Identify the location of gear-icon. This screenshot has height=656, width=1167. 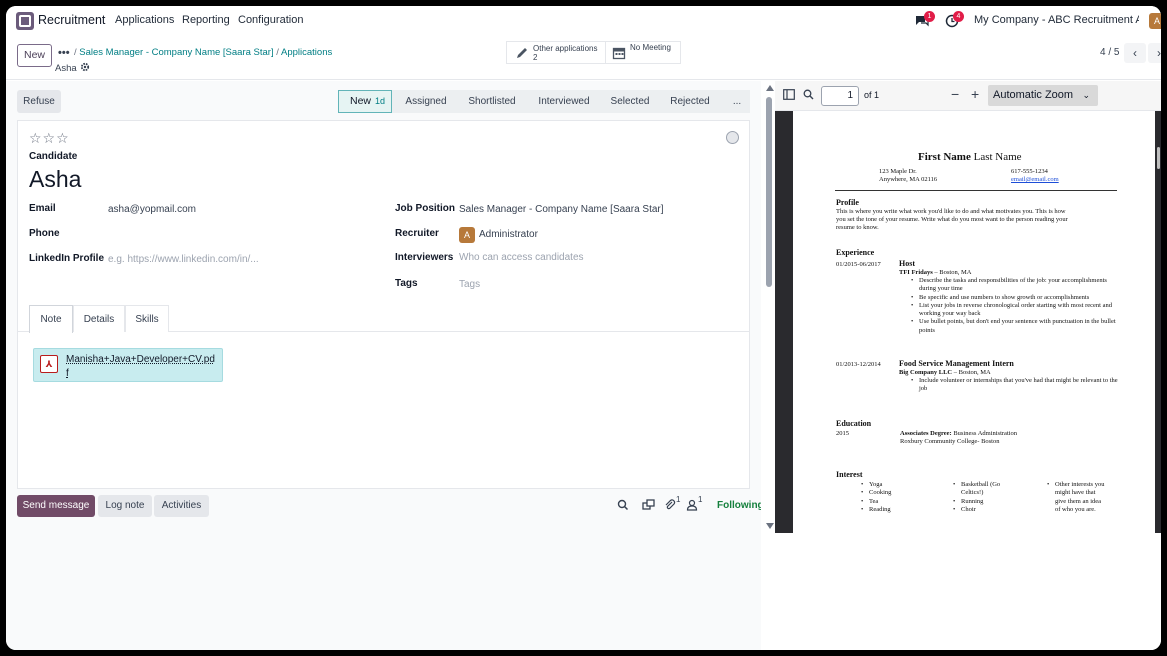
(85, 67).